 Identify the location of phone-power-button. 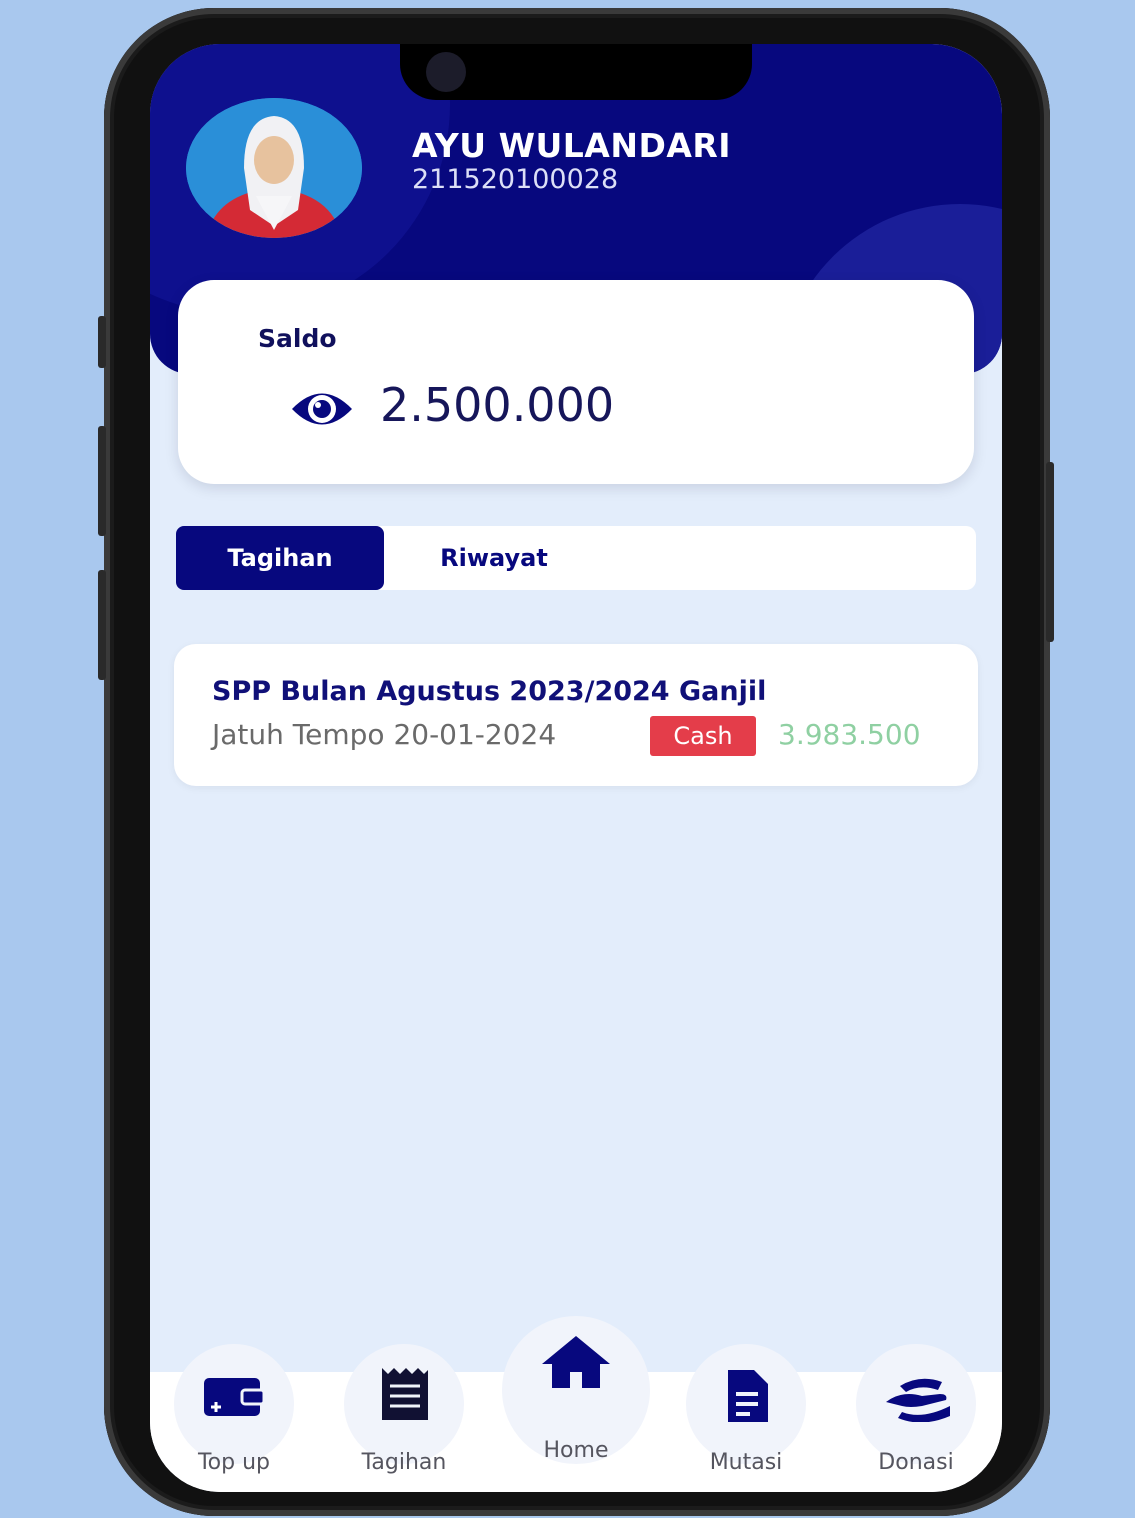
(1050, 552).